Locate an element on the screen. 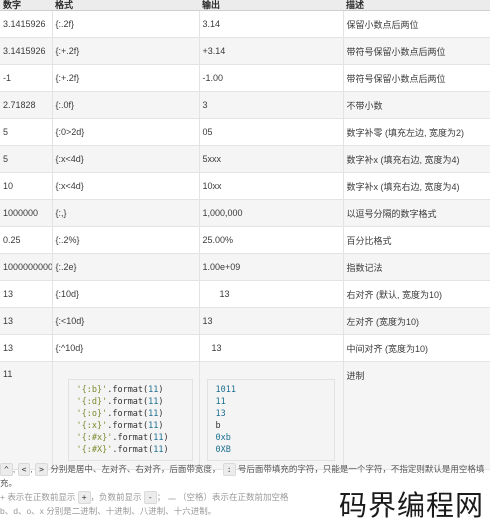 Image resolution: width=490 pixels, height=528 pixels. code-line: '{:x}'.format(11) is located at coordinates (130, 426).